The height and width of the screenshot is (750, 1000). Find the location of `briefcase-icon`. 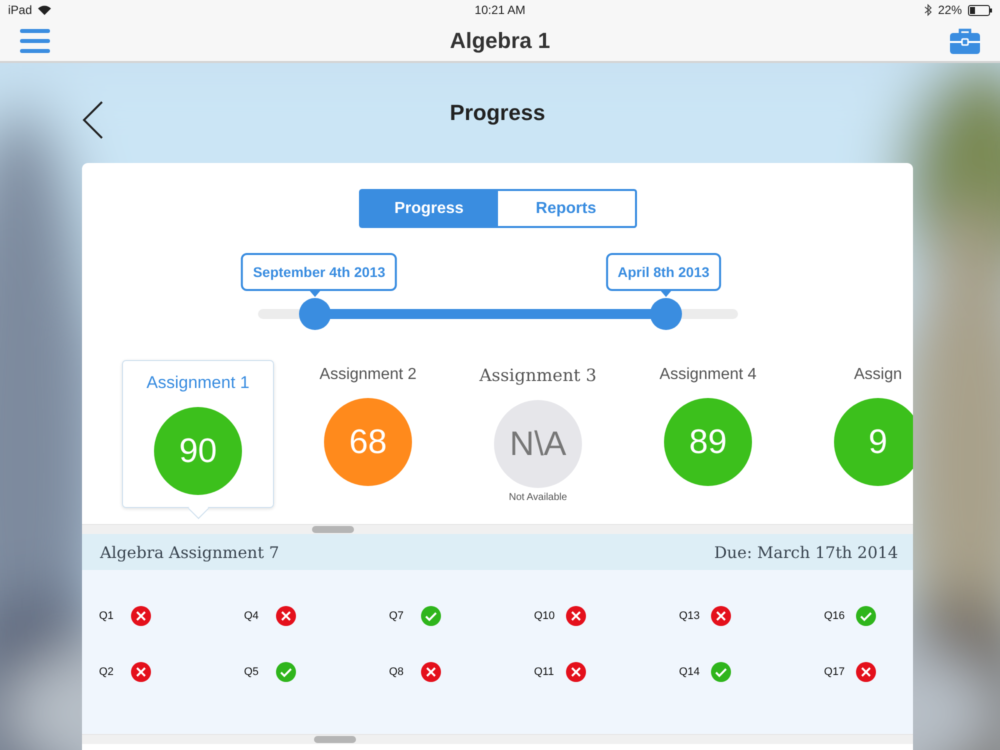

briefcase-icon is located at coordinates (965, 41).